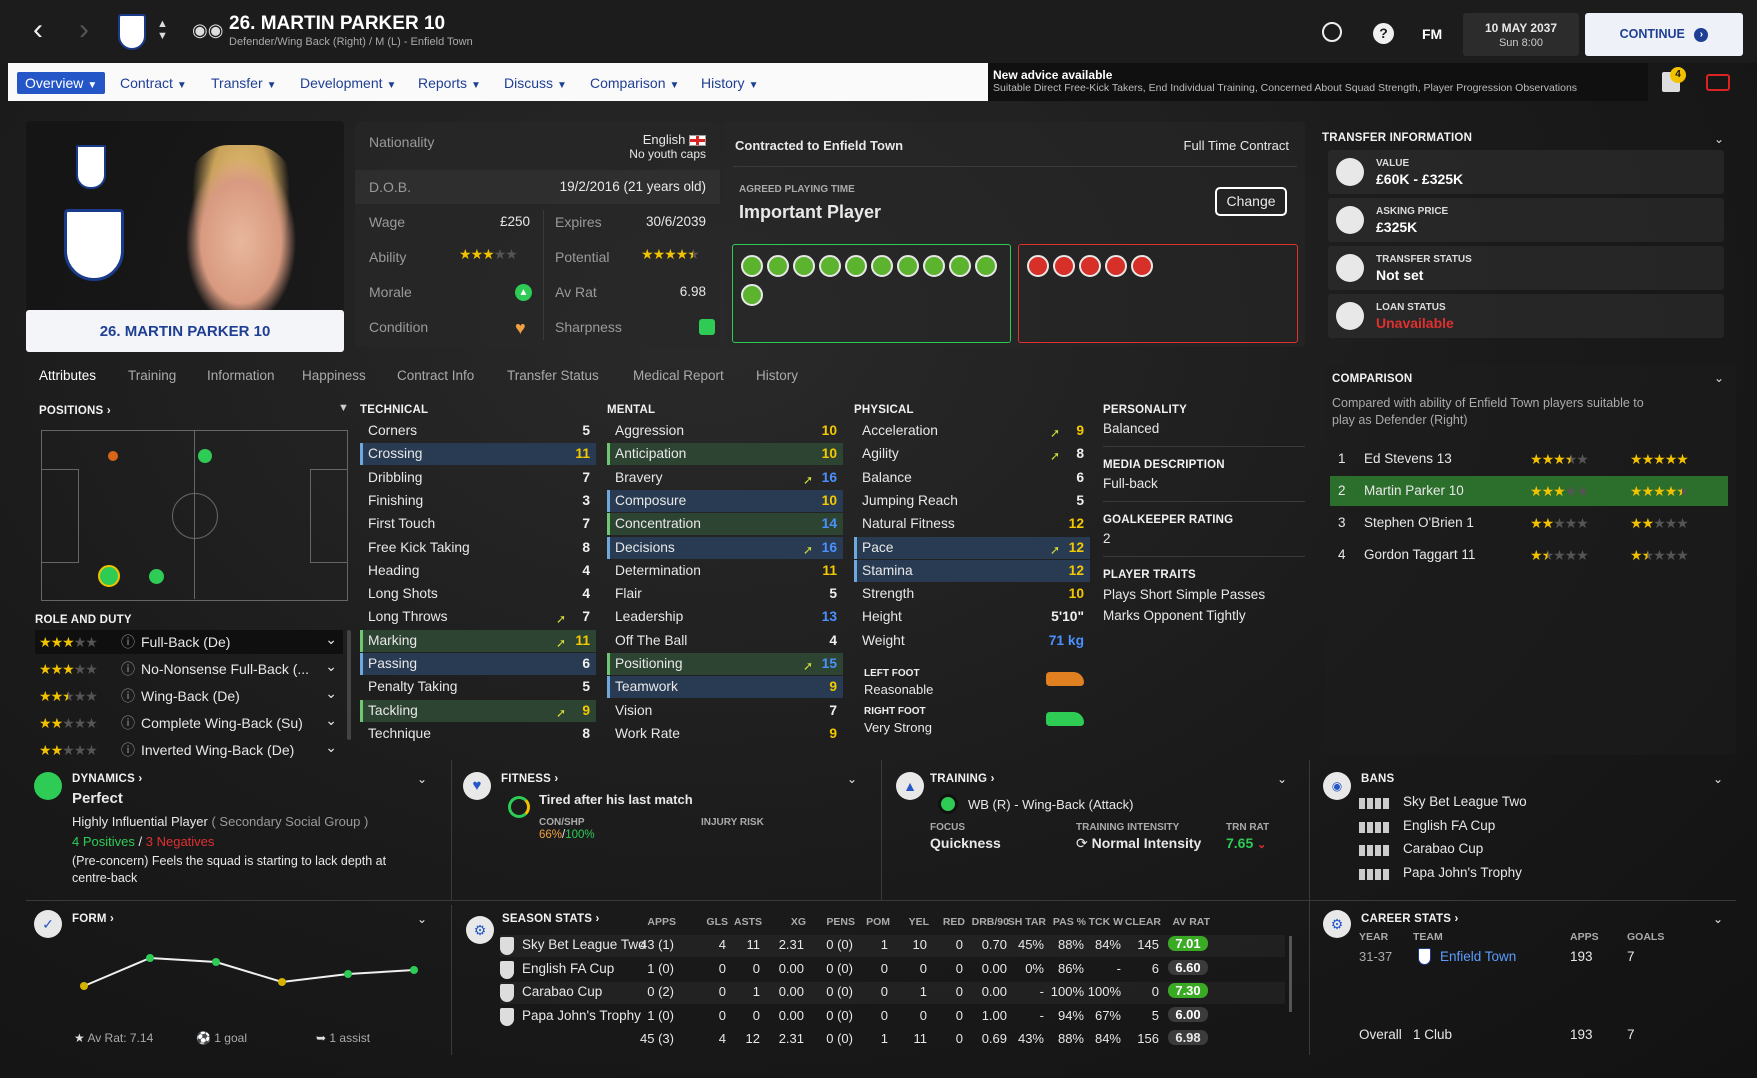 Image resolution: width=1757 pixels, height=1078 pixels. What do you see at coordinates (189, 723) in the screenshot?
I see `role-row: ★★★★★ ⓘ Complete Wing-Back (Su) ⌄` at bounding box center [189, 723].